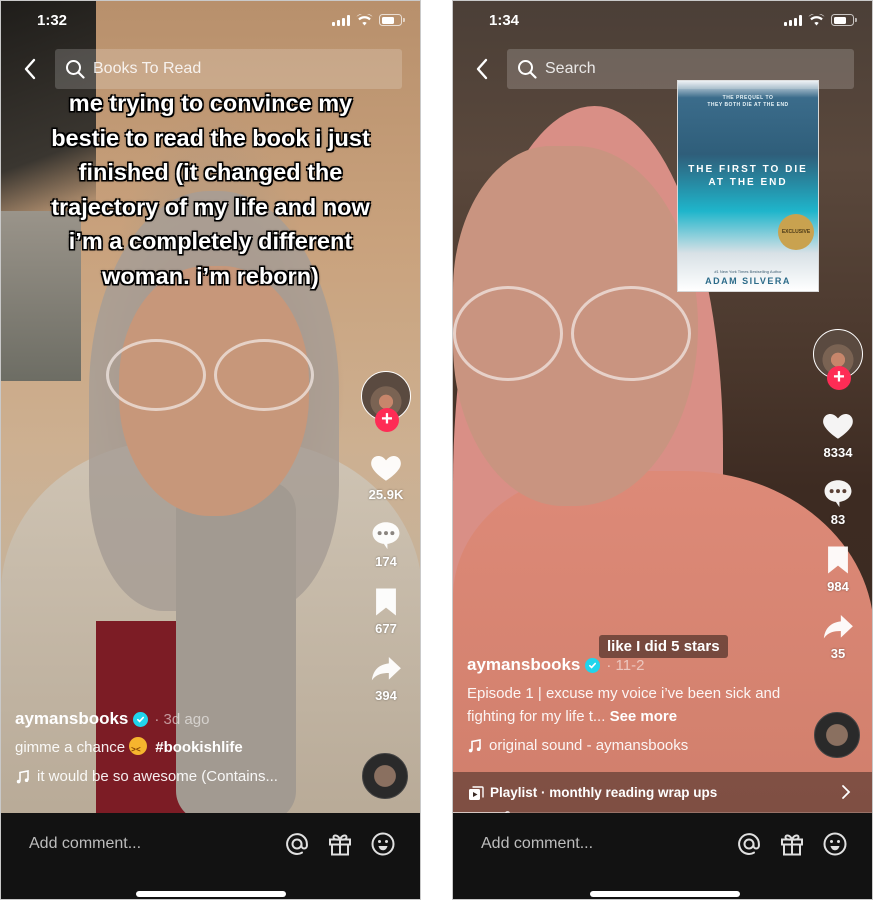  What do you see at coordinates (796, 232) in the screenshot?
I see `exclusive-badge: EXCLUSIVE` at bounding box center [796, 232].